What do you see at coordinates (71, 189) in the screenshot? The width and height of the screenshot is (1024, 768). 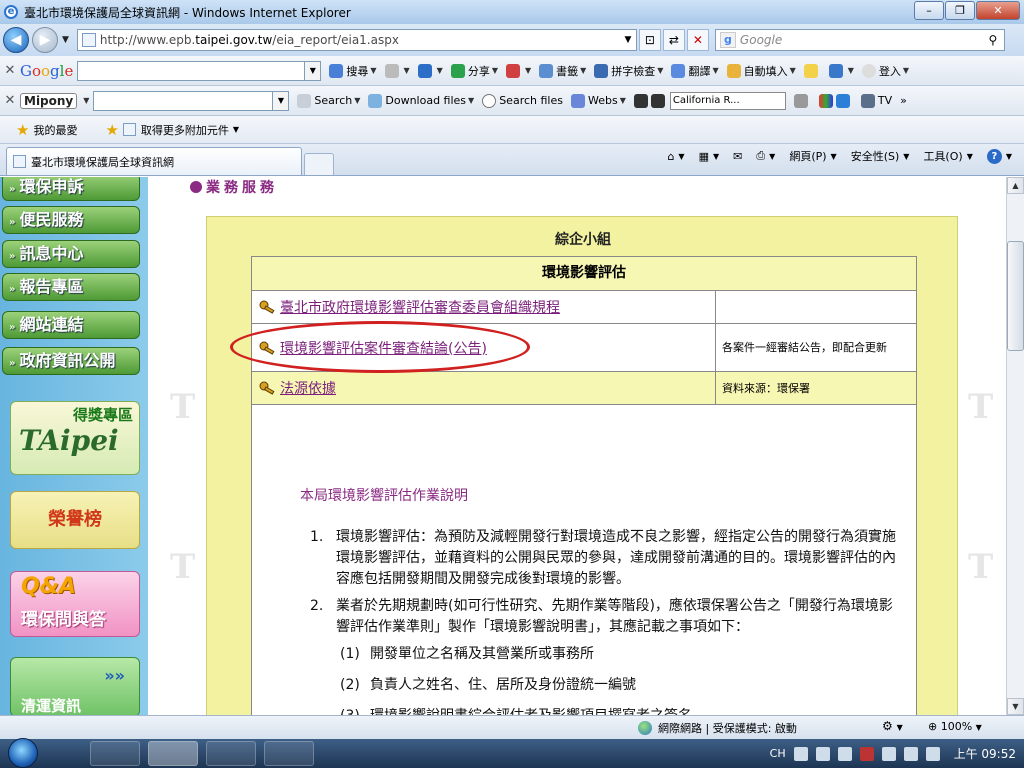 I see `sidebar-item-complaint: » 環保申訴` at bounding box center [71, 189].